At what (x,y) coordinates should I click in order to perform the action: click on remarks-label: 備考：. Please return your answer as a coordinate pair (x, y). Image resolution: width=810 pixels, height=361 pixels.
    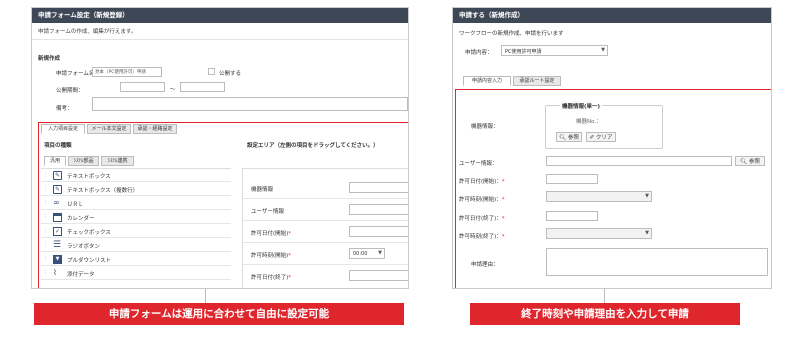
    Looking at the image, I should click on (64, 109).